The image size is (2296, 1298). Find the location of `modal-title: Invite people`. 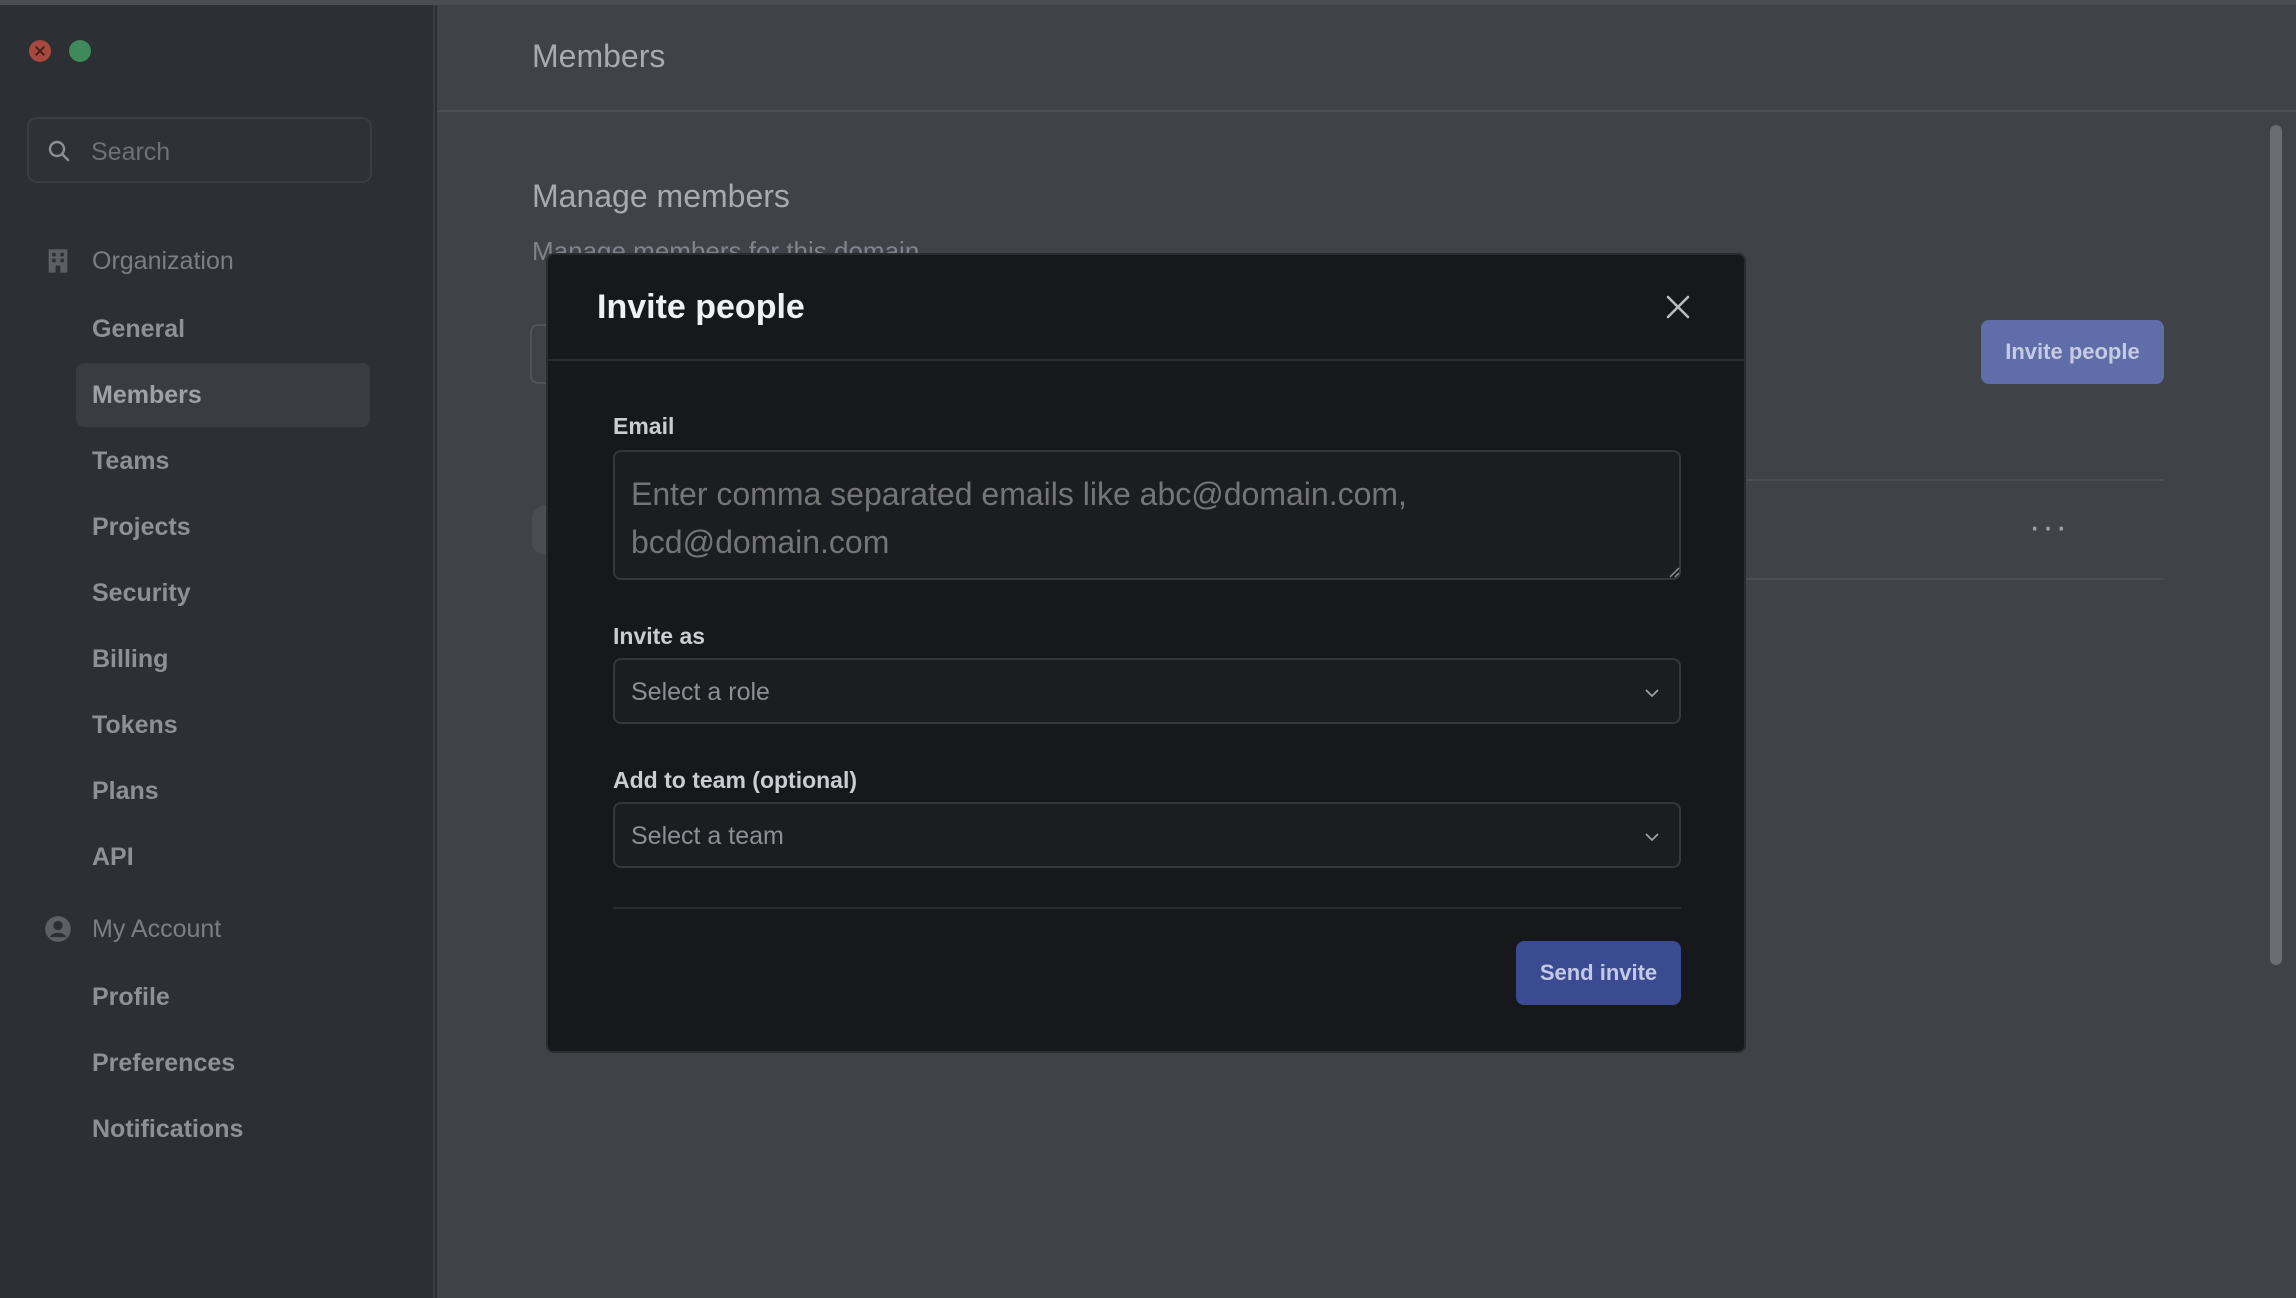

modal-title: Invite people is located at coordinates (701, 307).